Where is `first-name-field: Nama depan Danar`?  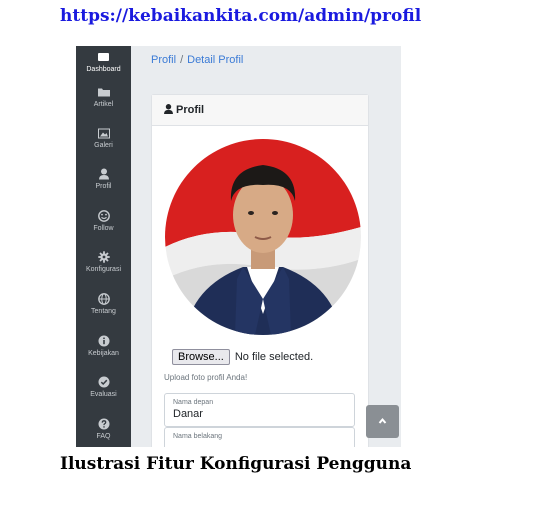 first-name-field: Nama depan Danar is located at coordinates (259, 410).